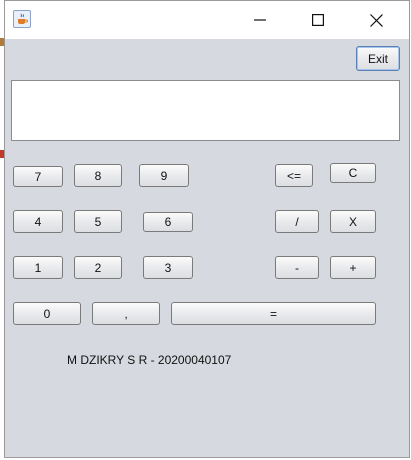 Image resolution: width=411 pixels, height=460 pixels. I want to click on exit-button: Exit, so click(378, 58).